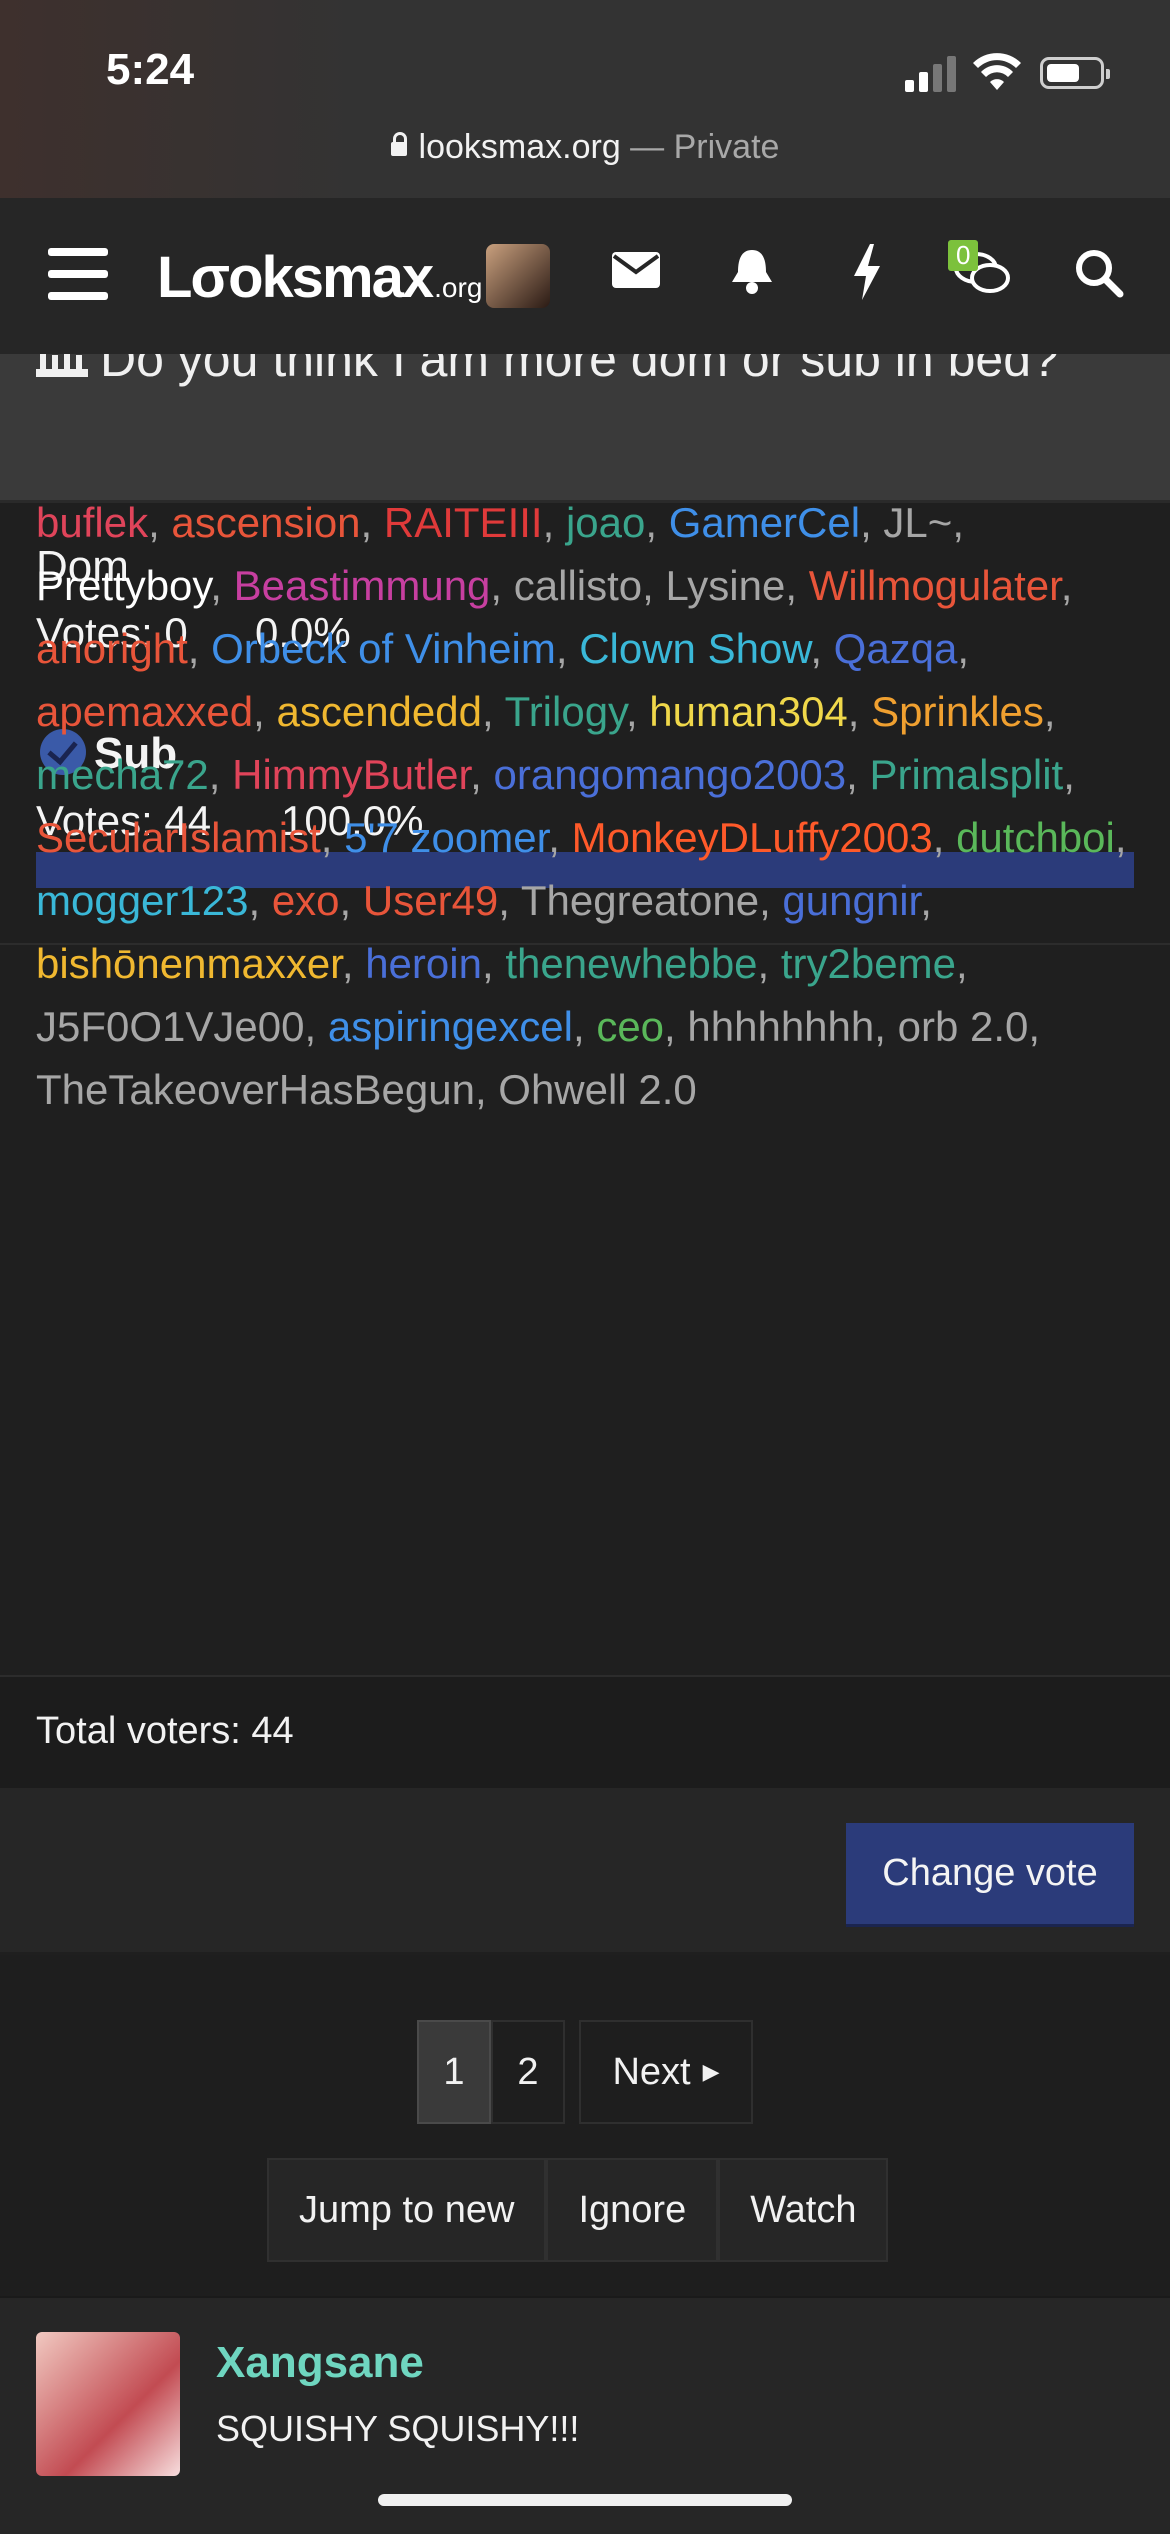 The width and height of the screenshot is (1170, 2534). I want to click on voter-link: SecularIslamist, so click(178, 837).